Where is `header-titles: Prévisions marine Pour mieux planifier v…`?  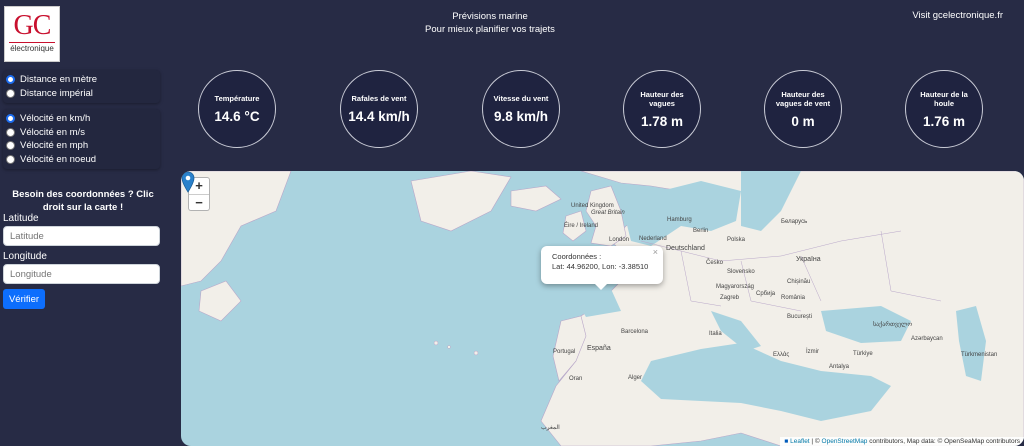 header-titles: Prévisions marine Pour mieux planifier v… is located at coordinates (490, 23).